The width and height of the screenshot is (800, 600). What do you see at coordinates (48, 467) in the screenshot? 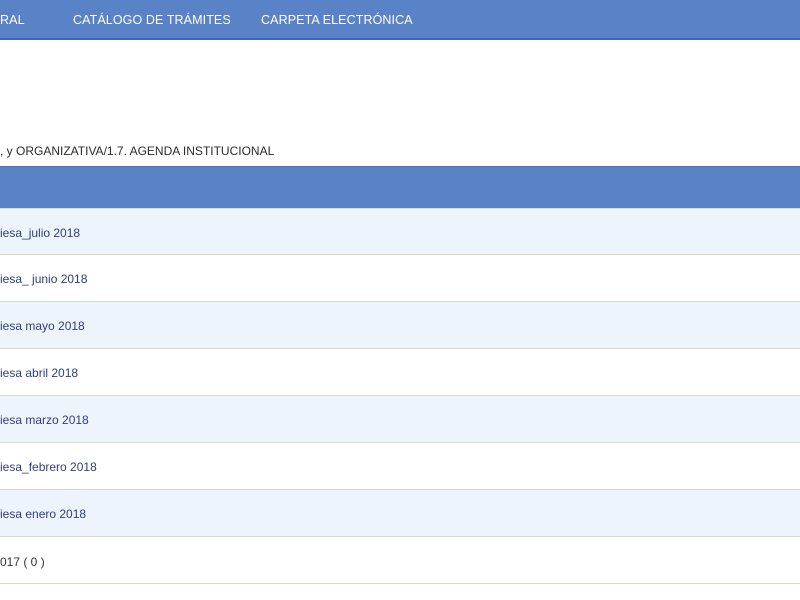
I see `row-link: iesa_febrero 2018` at bounding box center [48, 467].